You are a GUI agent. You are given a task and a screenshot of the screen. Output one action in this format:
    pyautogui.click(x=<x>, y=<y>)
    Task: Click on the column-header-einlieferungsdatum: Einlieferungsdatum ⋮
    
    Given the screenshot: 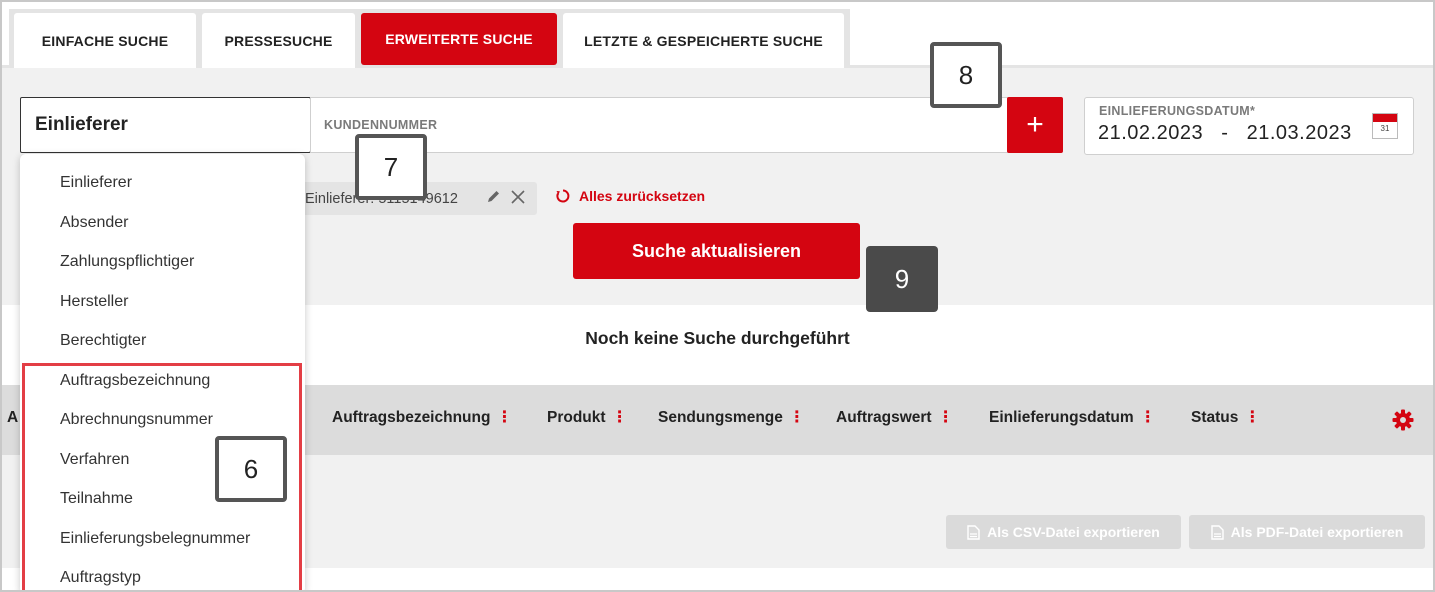 What is the action you would take?
    pyautogui.click(x=1072, y=418)
    